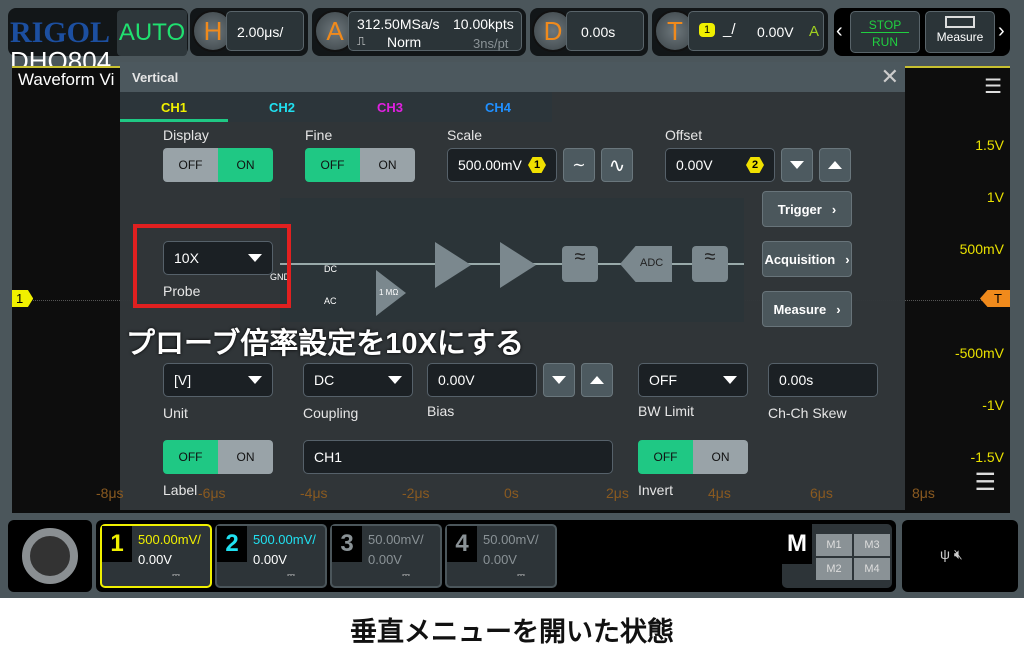 The width and height of the screenshot is (1024, 660). I want to click on acq-mode: Norm, so click(404, 42).